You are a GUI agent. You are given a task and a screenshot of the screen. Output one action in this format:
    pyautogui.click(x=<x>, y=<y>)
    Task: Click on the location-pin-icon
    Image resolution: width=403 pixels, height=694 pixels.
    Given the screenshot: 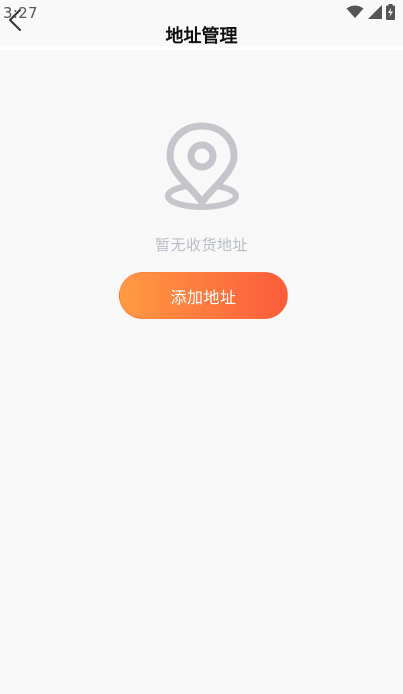 What is the action you would take?
    pyautogui.click(x=201, y=166)
    